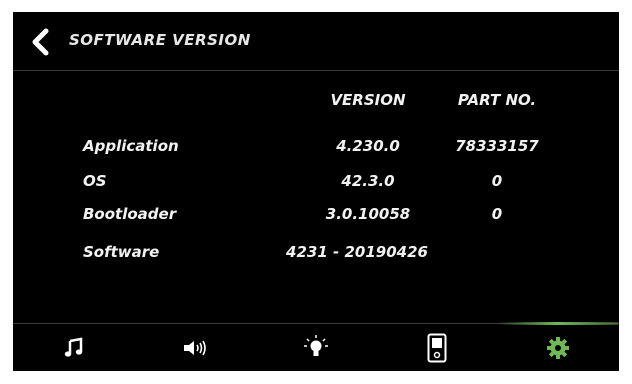 The height and width of the screenshot is (384, 632). I want to click on bottom-nav, so click(316, 346).